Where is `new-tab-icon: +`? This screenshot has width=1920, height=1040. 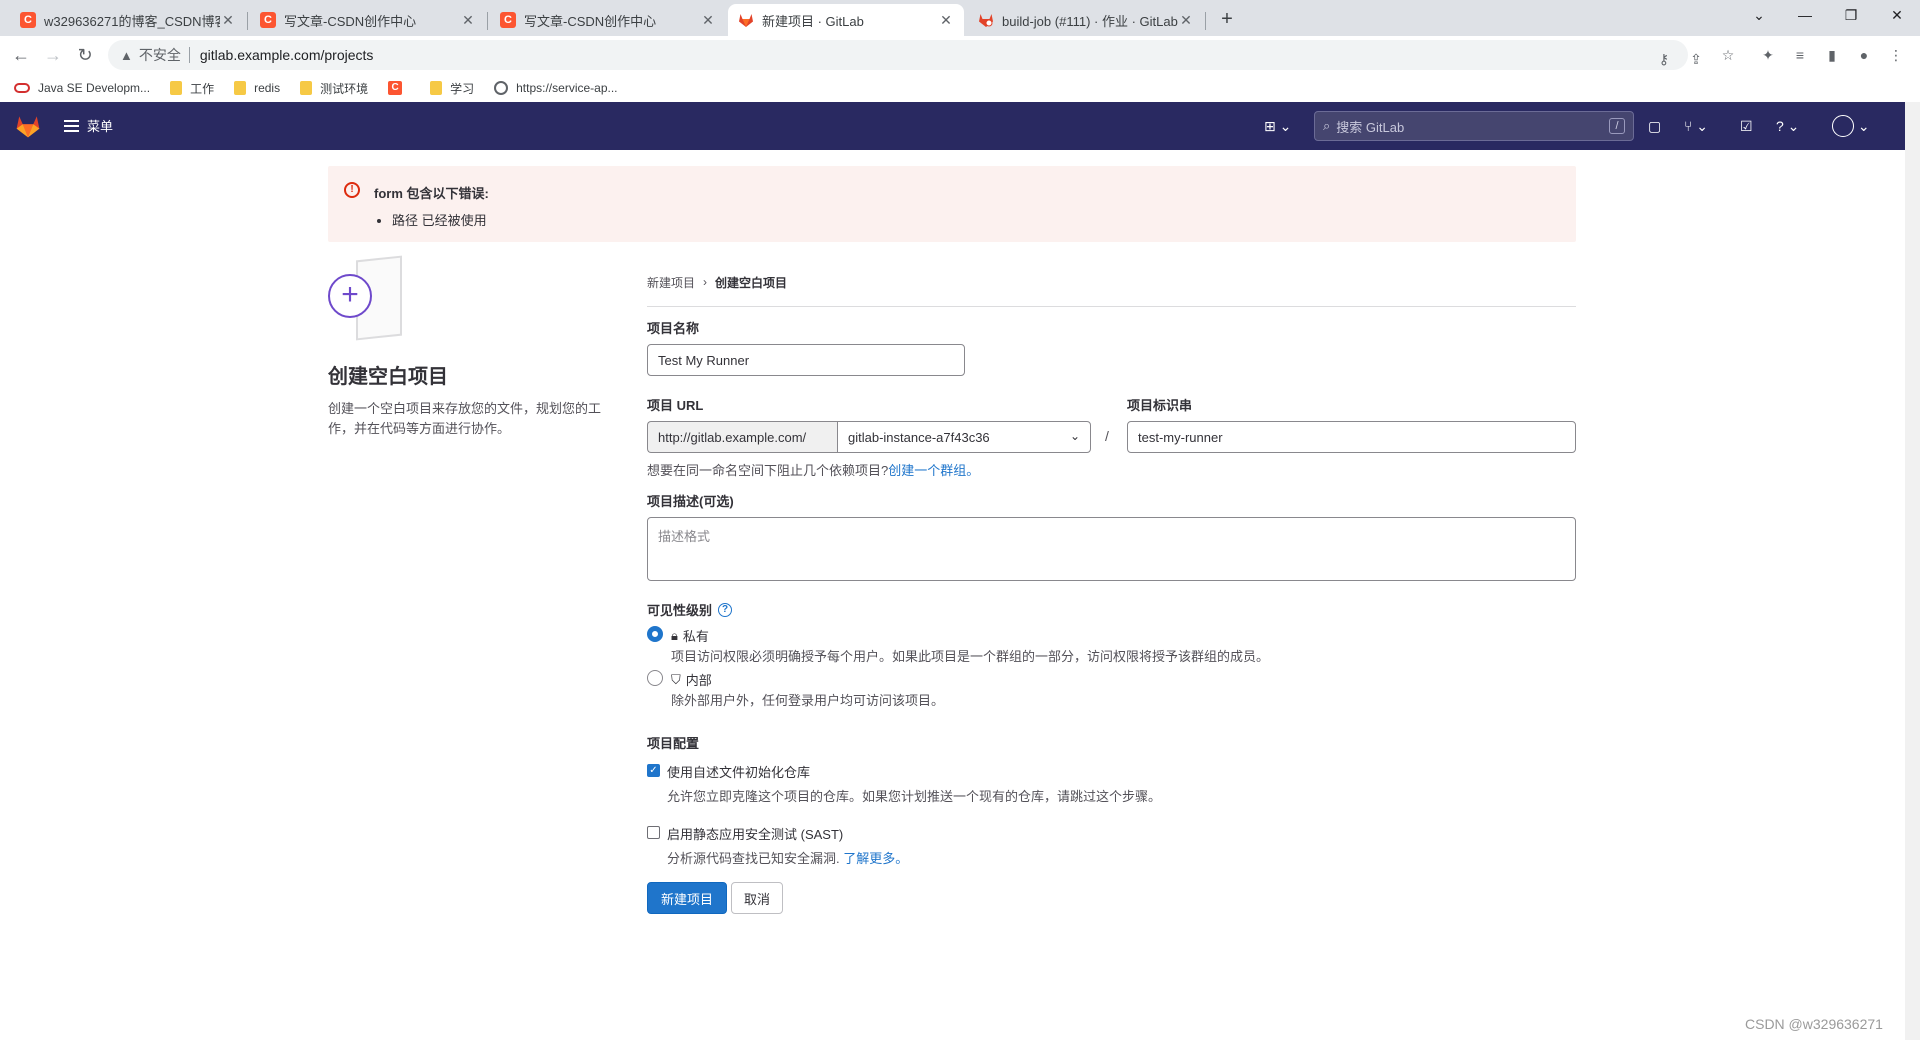 new-tab-icon: + is located at coordinates (1227, 19).